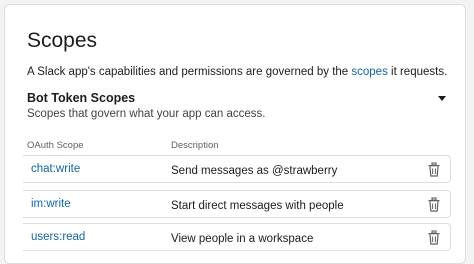  What do you see at coordinates (254, 171) in the screenshot?
I see `scope-description: Send messages as @strawberry` at bounding box center [254, 171].